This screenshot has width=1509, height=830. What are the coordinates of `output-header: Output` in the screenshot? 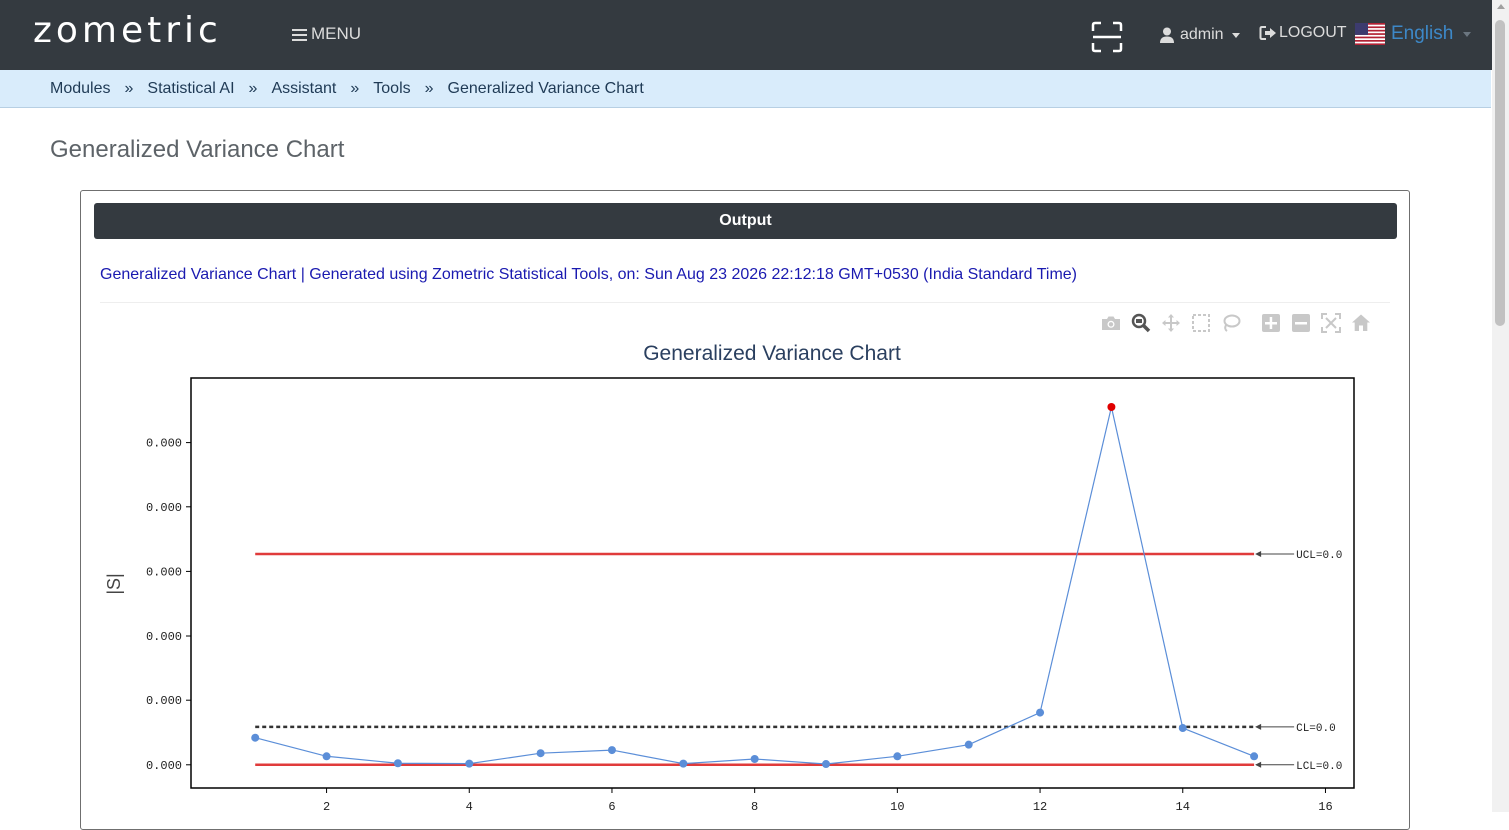 It's located at (745, 221).